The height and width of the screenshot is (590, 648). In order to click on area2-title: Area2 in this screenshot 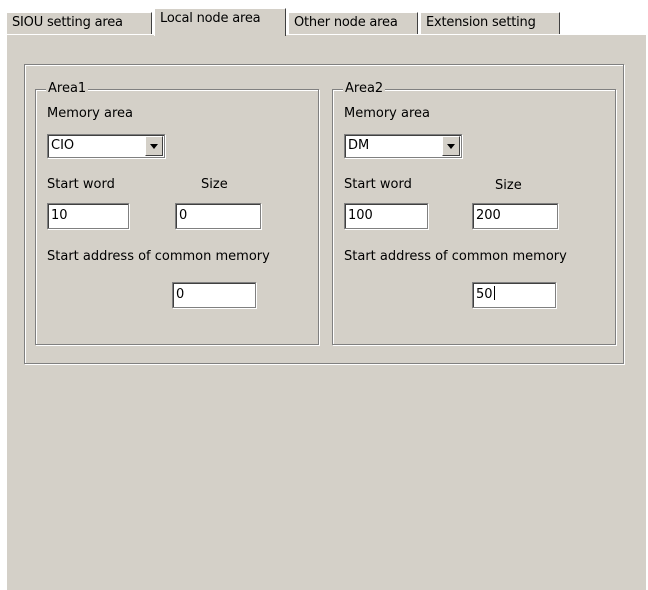, I will do `click(364, 88)`.